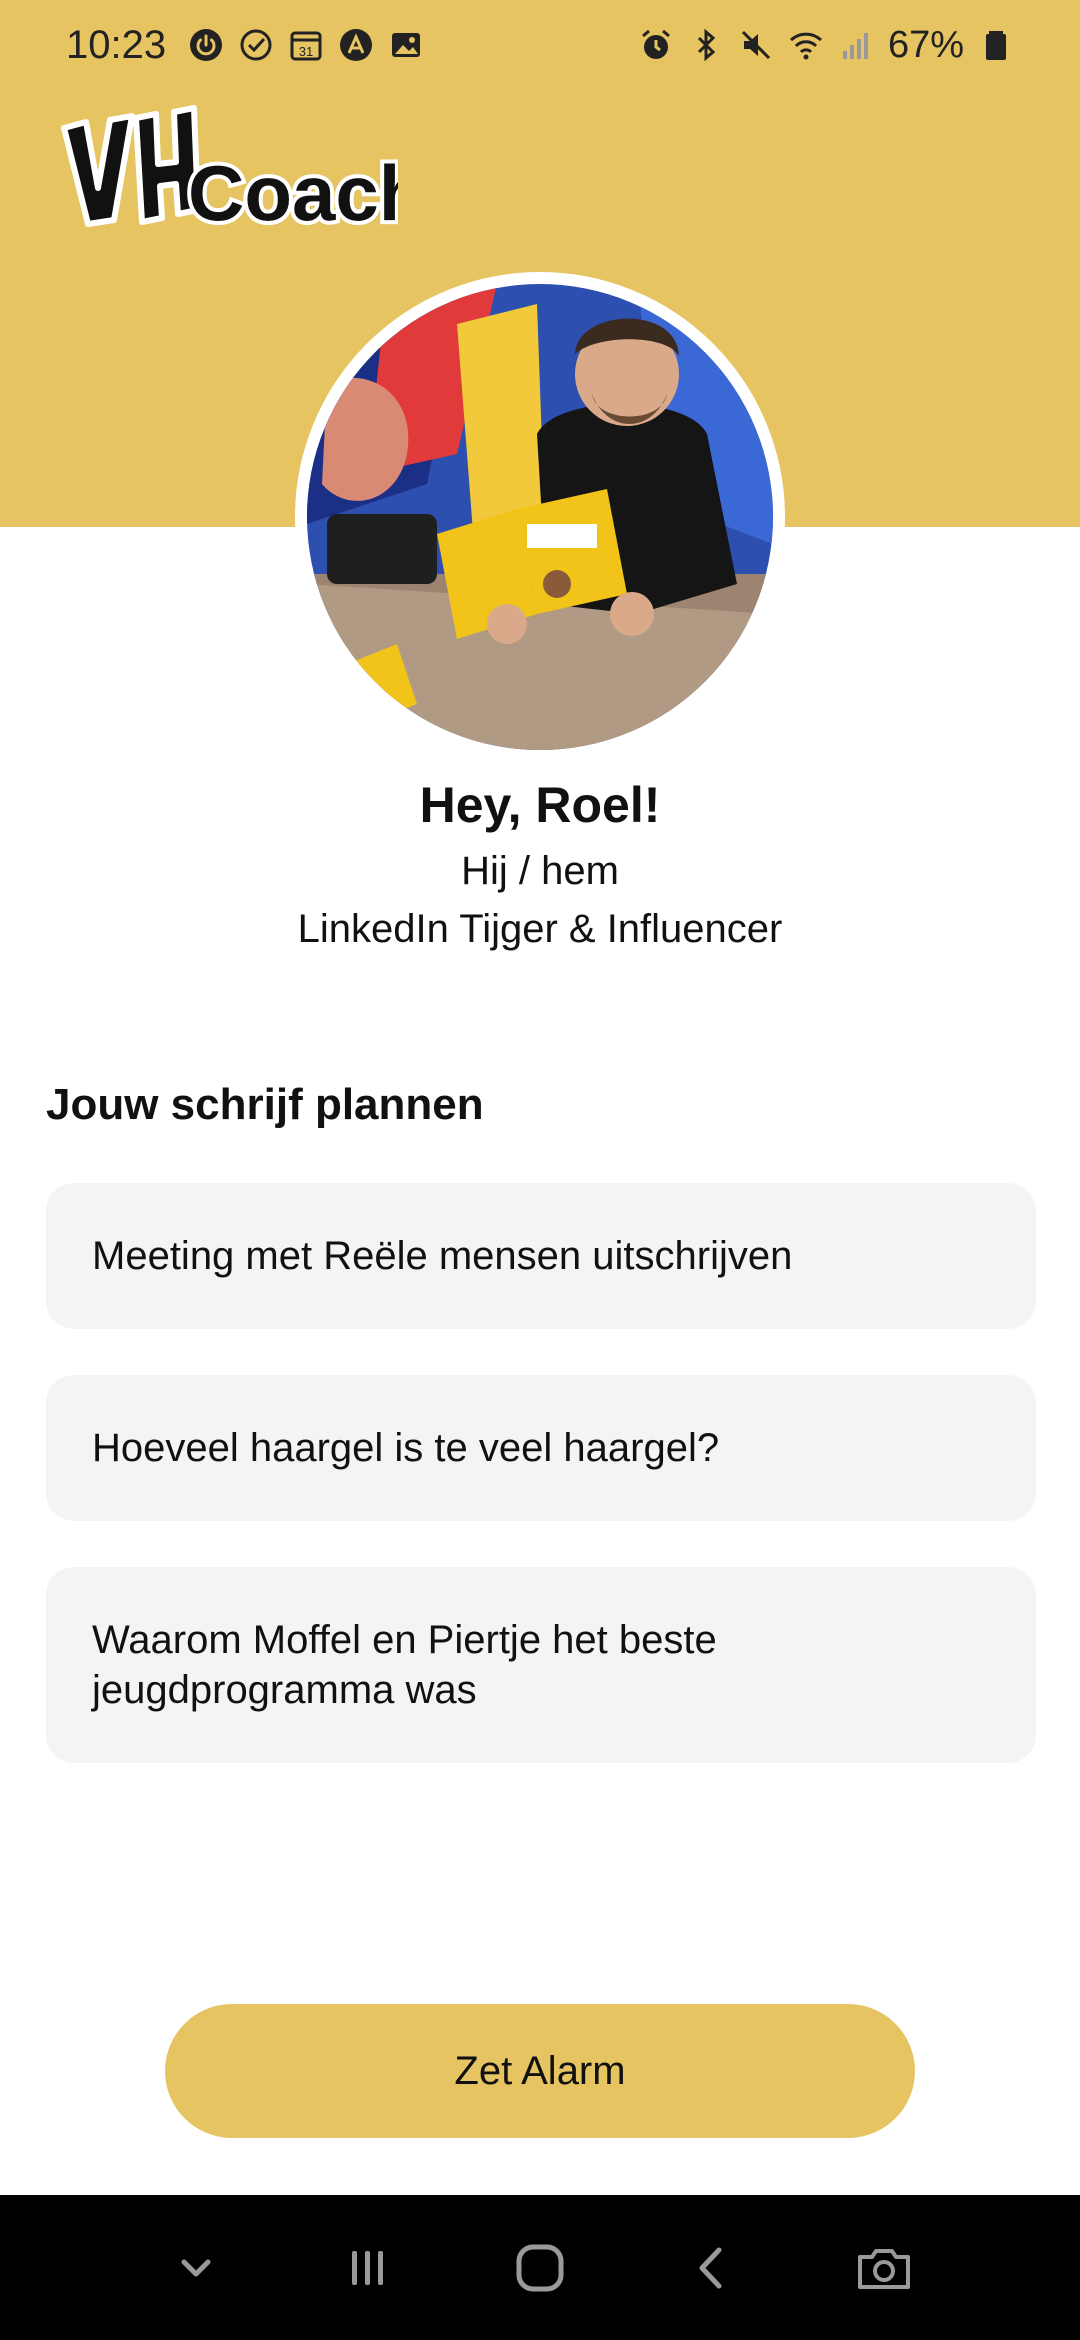 This screenshot has height=2340, width=1080. I want to click on calendar-icon: 31, so click(306, 45).